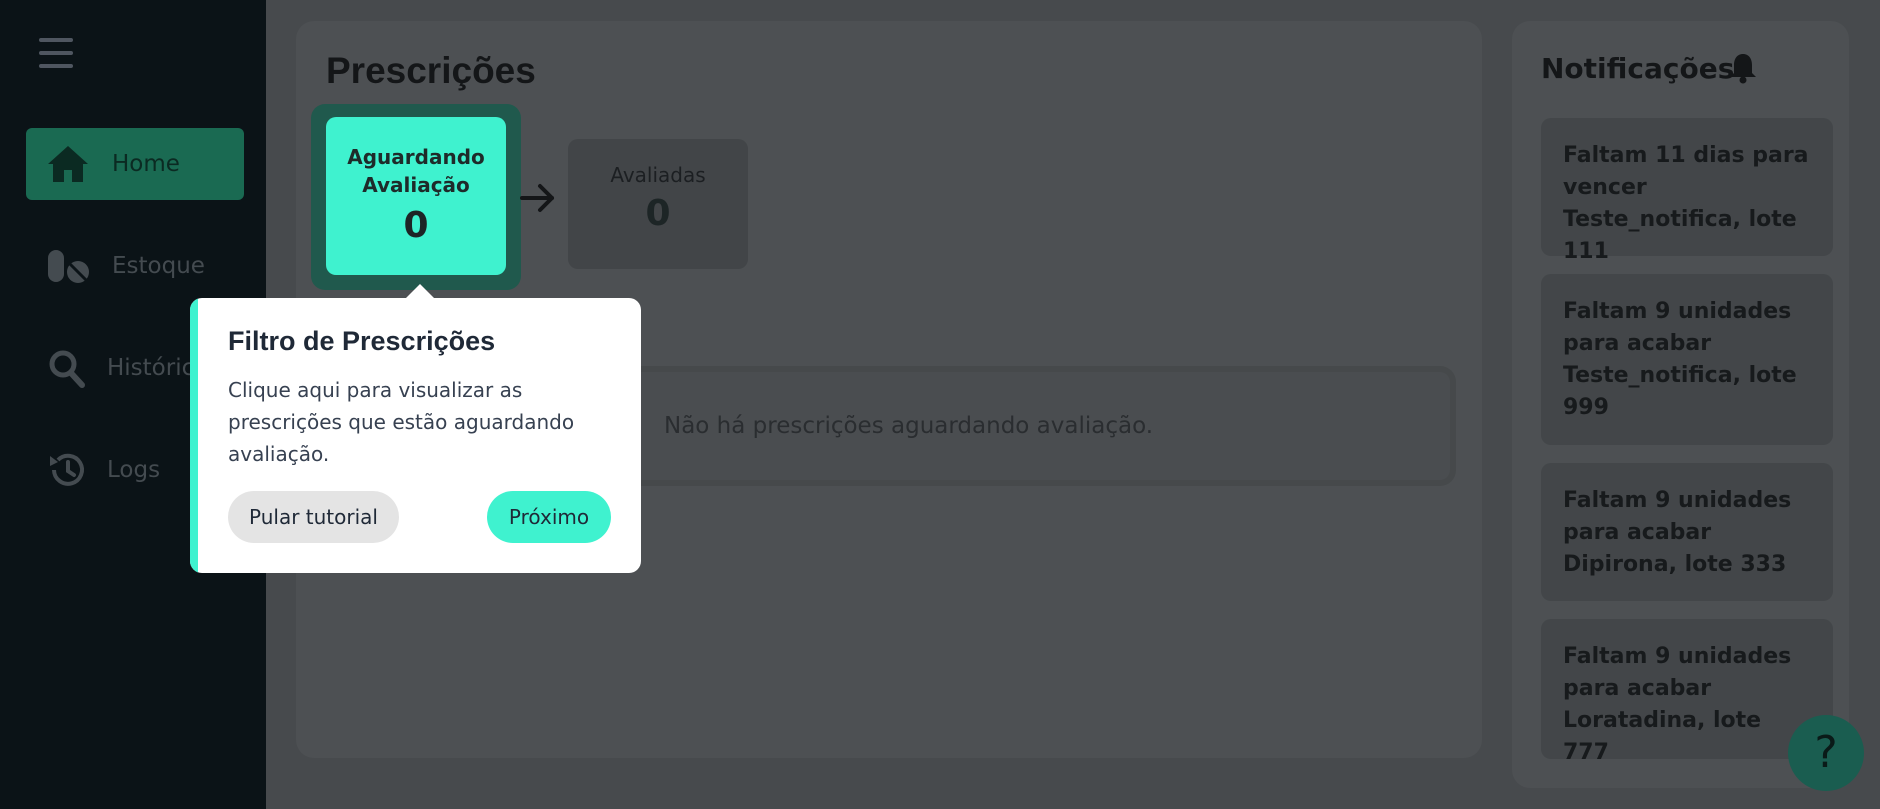 The width and height of the screenshot is (1880, 809). Describe the element at coordinates (194, 435) in the screenshot. I see `popover-accent-bar` at that location.